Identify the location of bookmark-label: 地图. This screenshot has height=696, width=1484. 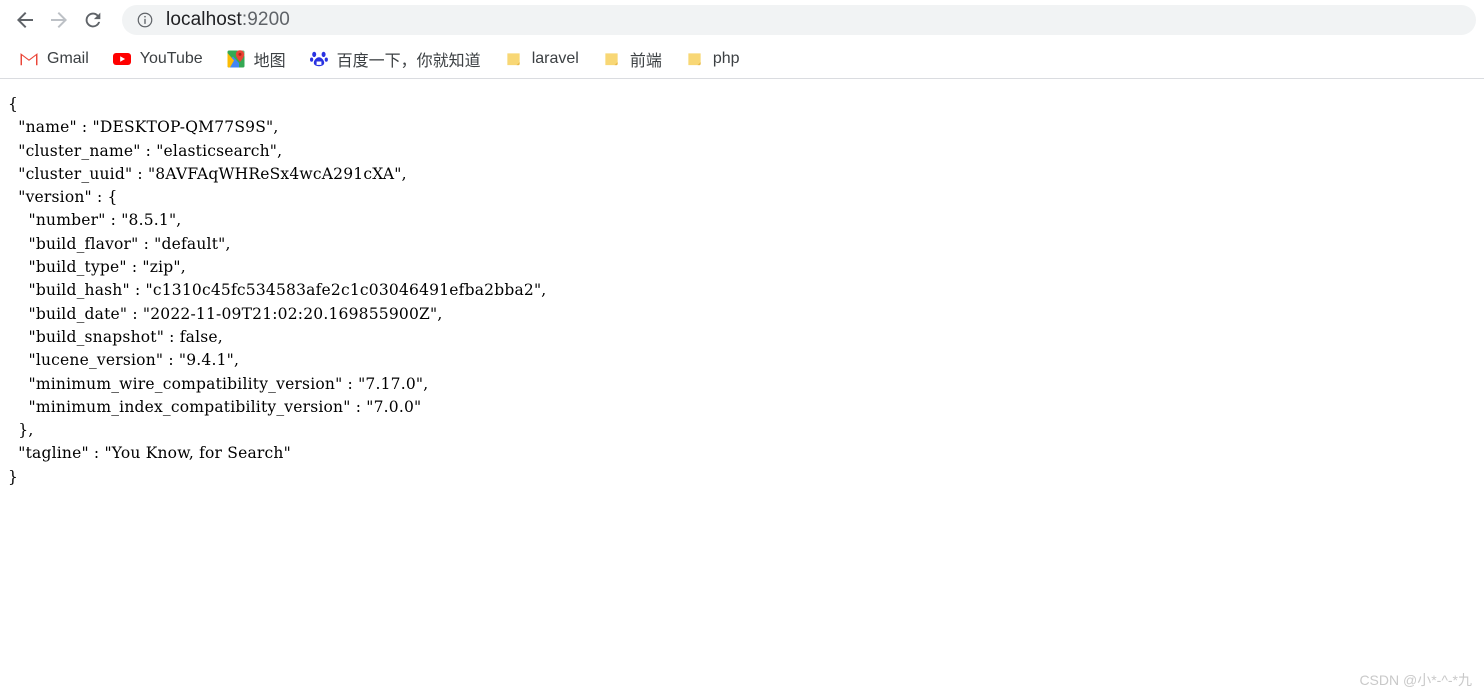
(269, 61).